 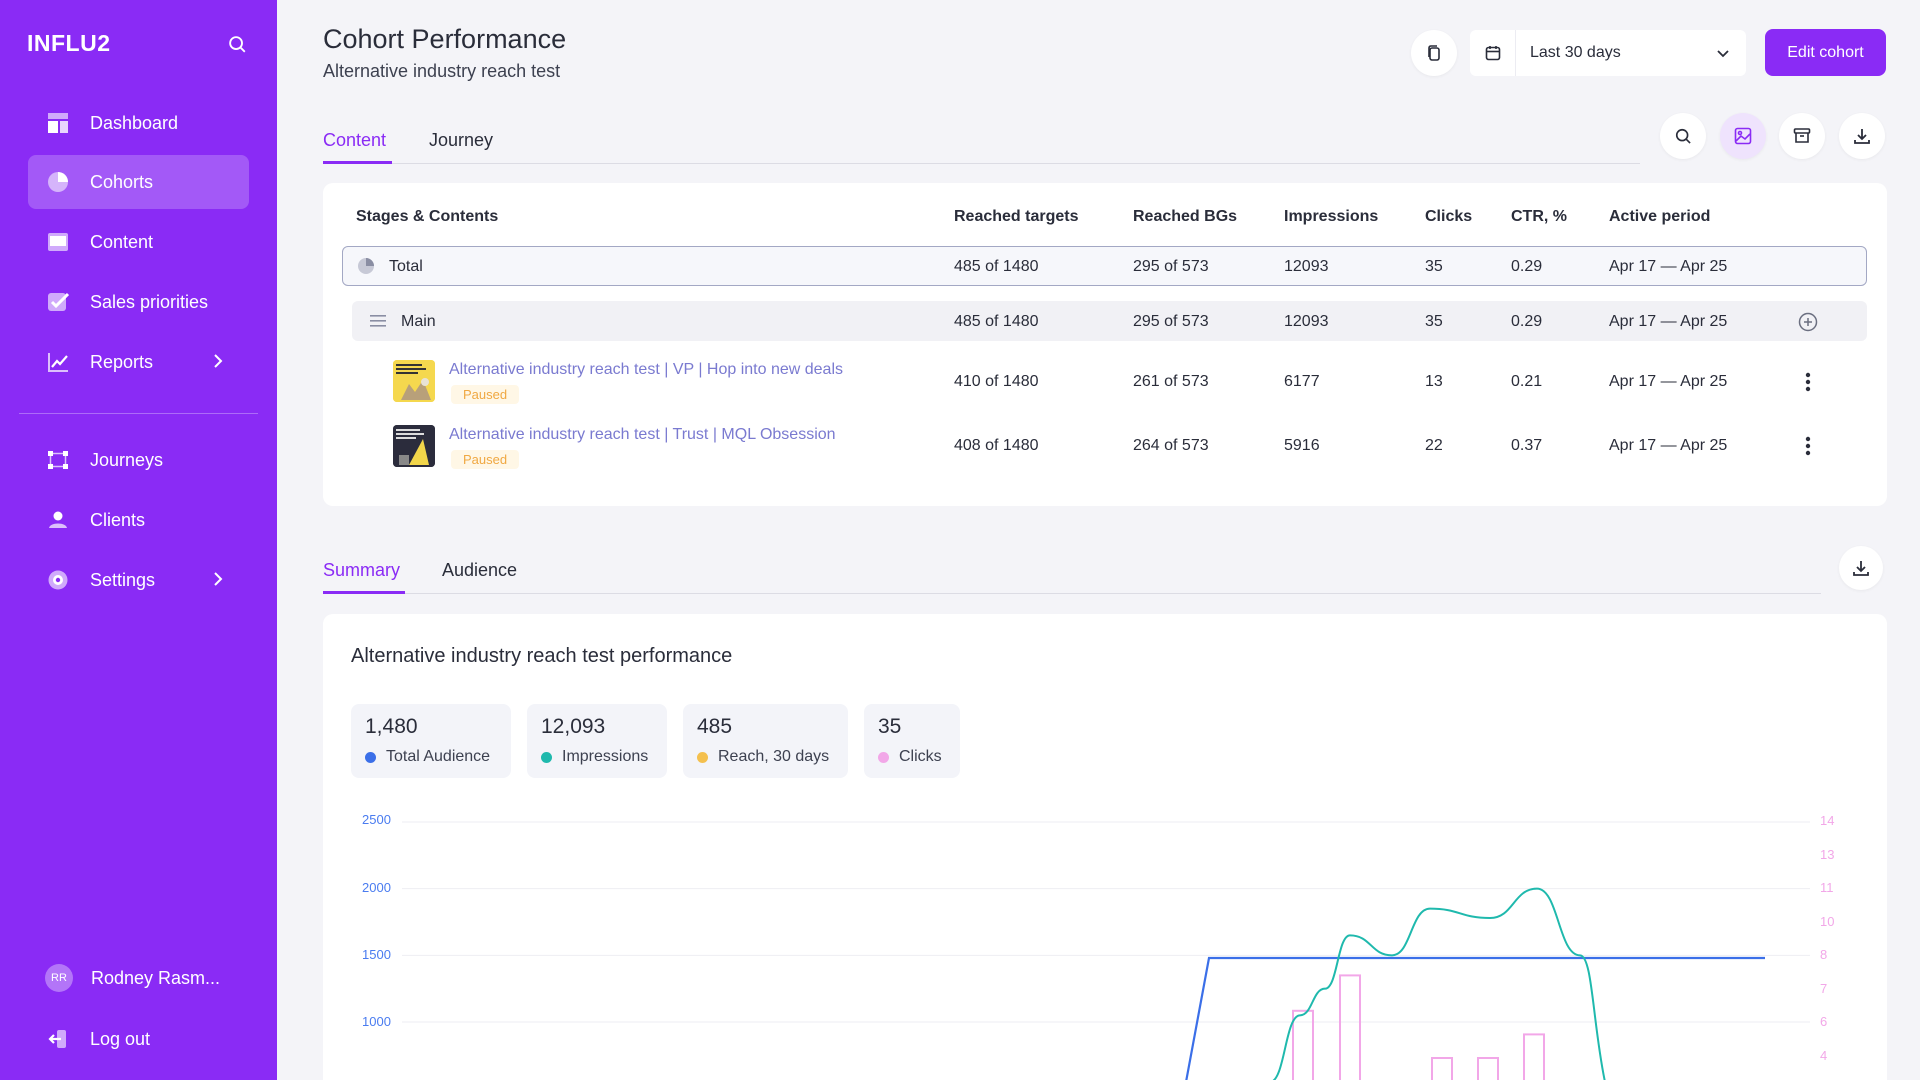 I want to click on impressions-line, so click(x=1438, y=983).